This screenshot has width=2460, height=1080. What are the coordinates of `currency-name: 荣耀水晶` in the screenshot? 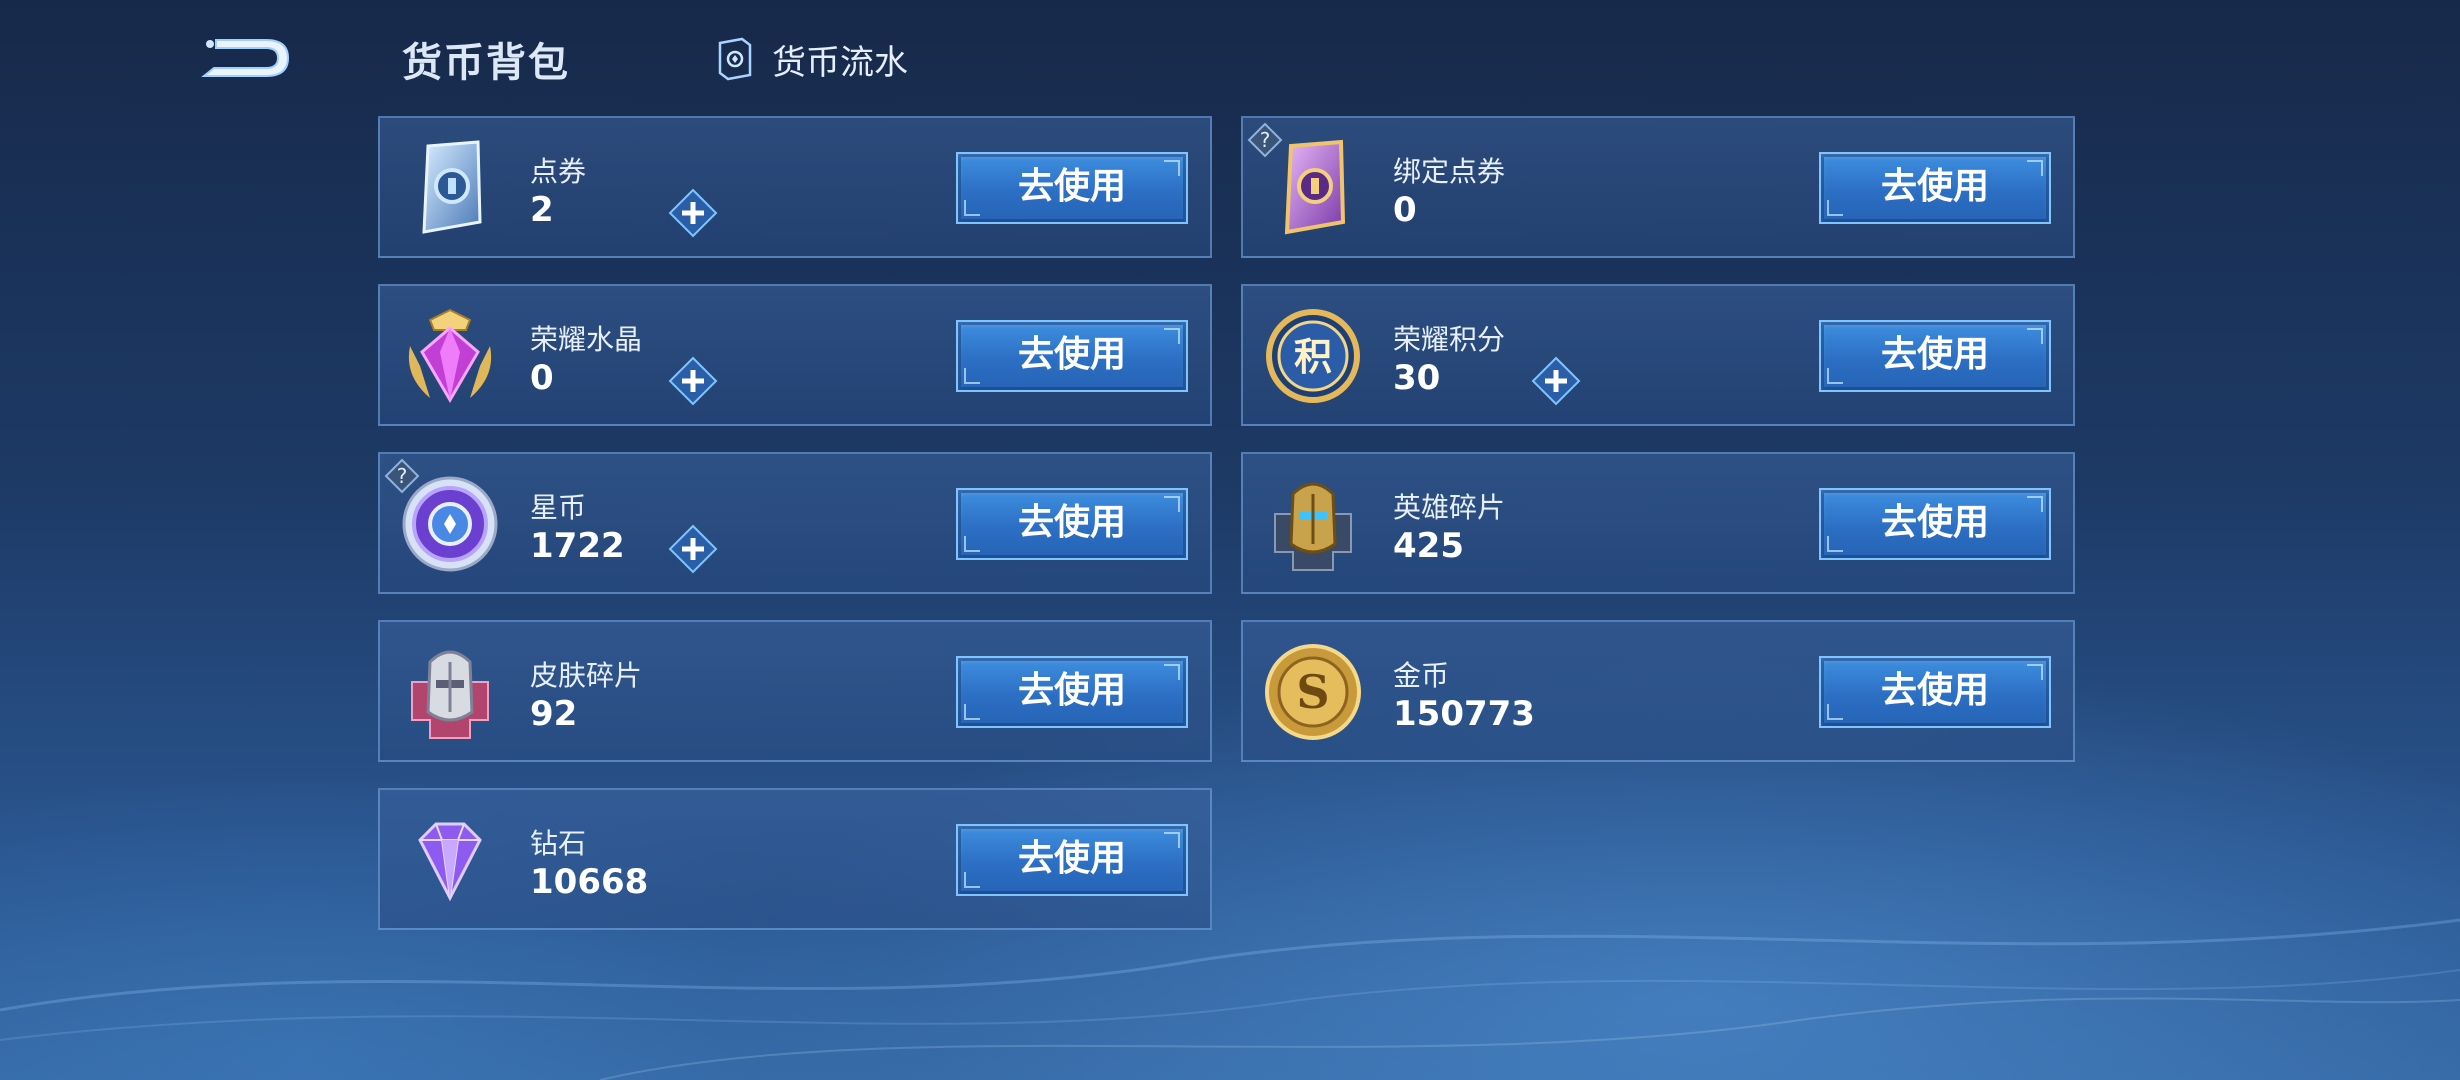 It's located at (586, 339).